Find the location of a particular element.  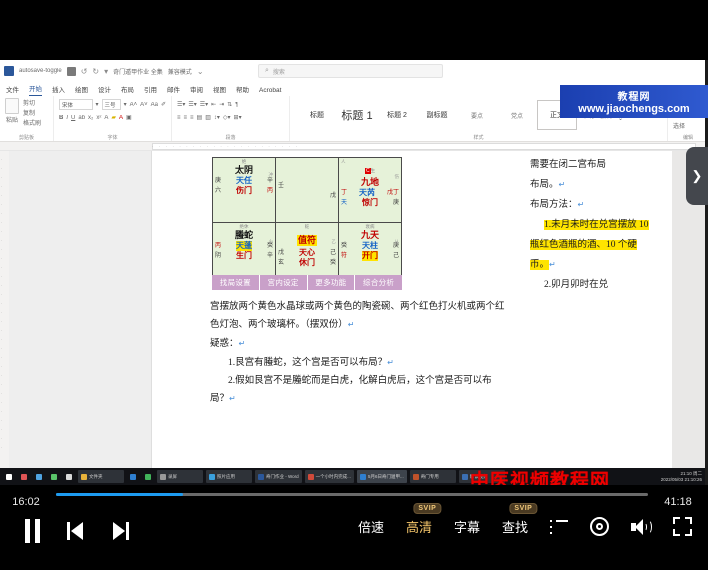

font-color-icon: A is located at coordinates (121, 118).